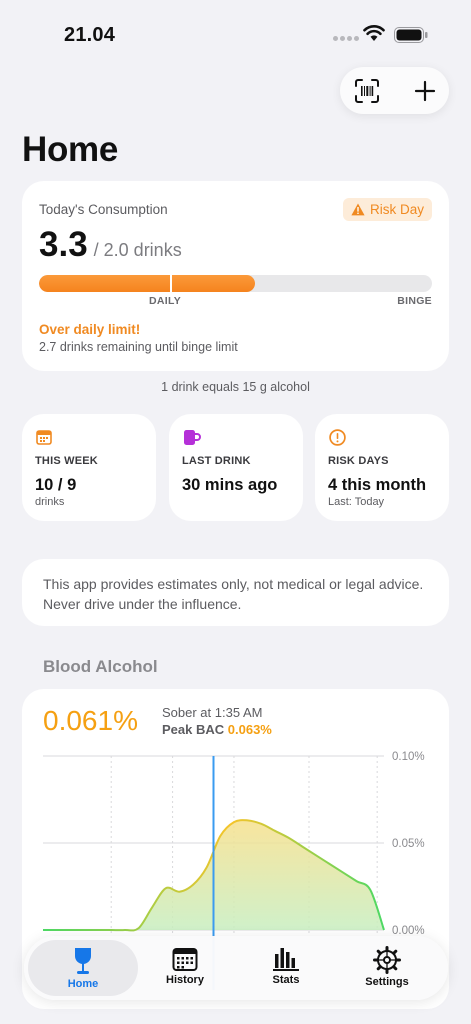  What do you see at coordinates (90, 329) in the screenshot?
I see `over-limit-warning: Over daily limit!` at bounding box center [90, 329].